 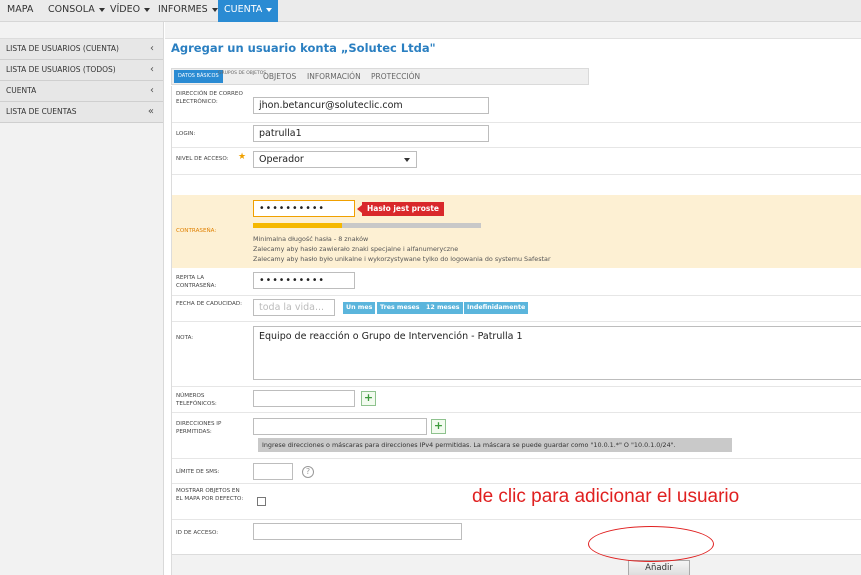 What do you see at coordinates (209, 98) in the screenshot?
I see `email-label: DIRECCIÓN DE CORREO ELECTRÓNICO:` at bounding box center [209, 98].